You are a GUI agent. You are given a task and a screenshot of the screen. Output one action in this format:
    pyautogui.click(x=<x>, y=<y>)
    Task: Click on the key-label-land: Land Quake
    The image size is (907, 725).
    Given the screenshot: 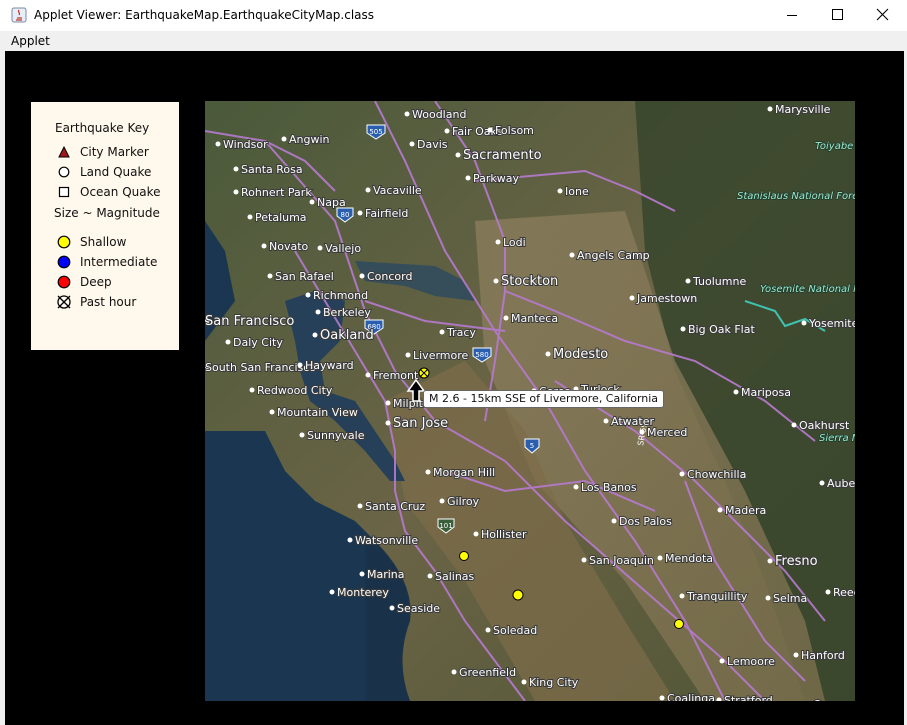 What is the action you would take?
    pyautogui.click(x=116, y=172)
    